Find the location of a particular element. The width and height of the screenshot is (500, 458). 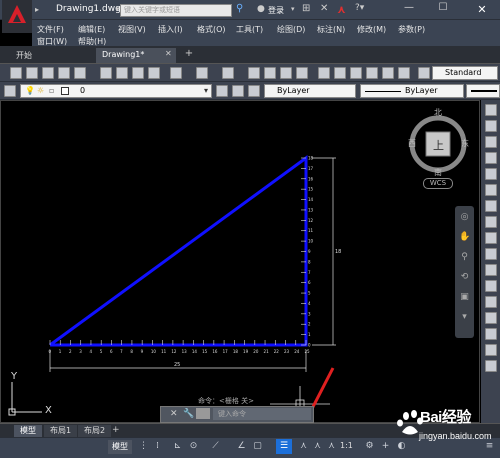

color-select: ByLayer is located at coordinates (310, 91).